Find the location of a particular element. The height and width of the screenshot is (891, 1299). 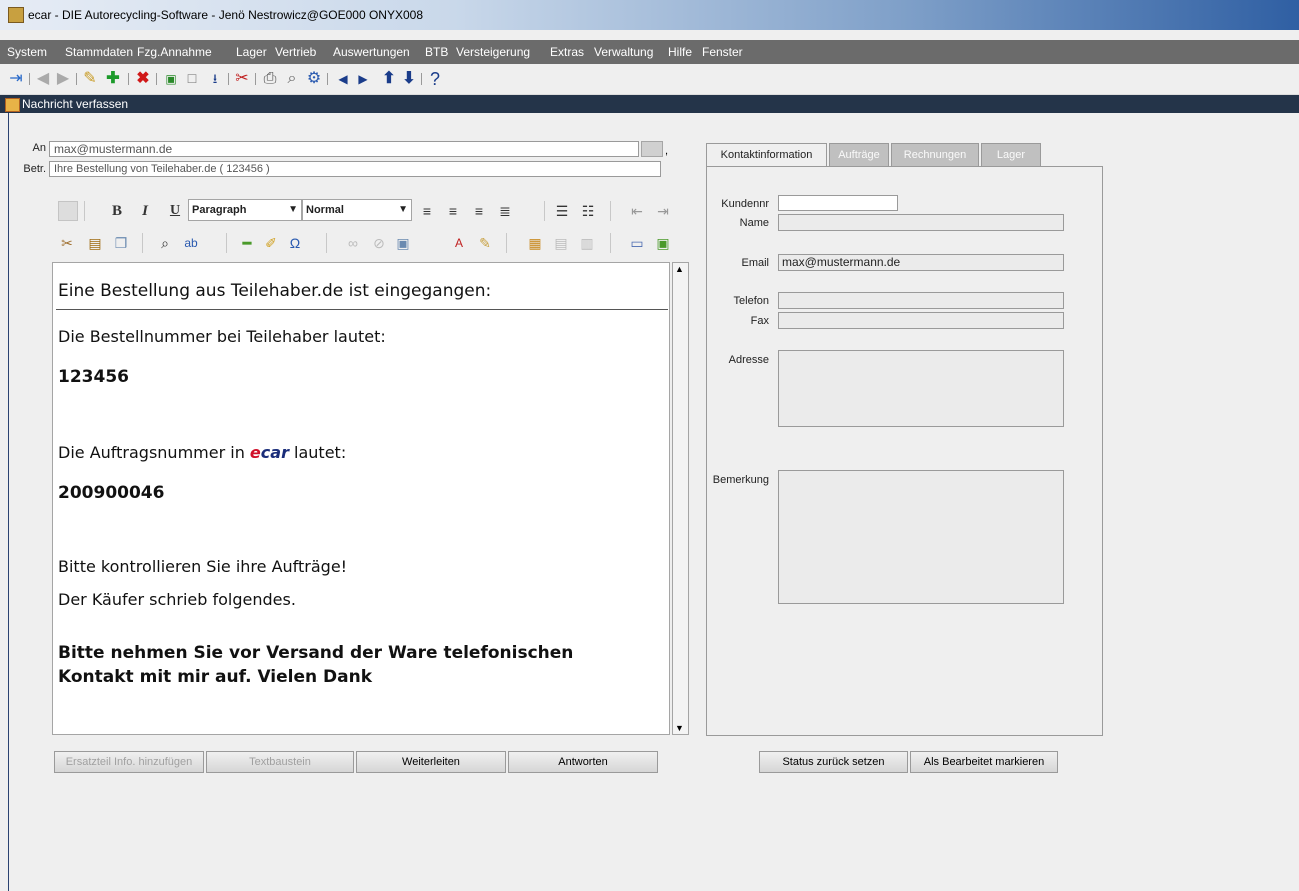

forward-icon: ▶ is located at coordinates (63, 79).